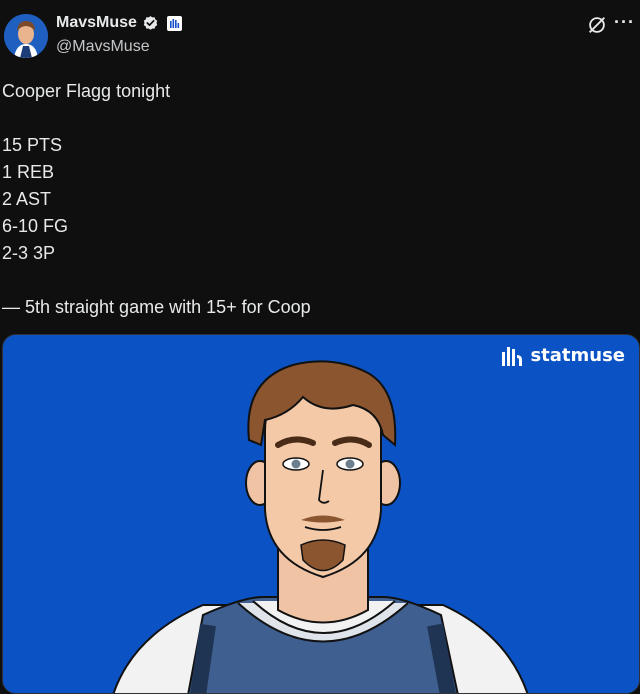 This screenshot has height=694, width=640. Describe the element at coordinates (512, 356) in the screenshot. I see `statmuse-logo-icon` at that location.